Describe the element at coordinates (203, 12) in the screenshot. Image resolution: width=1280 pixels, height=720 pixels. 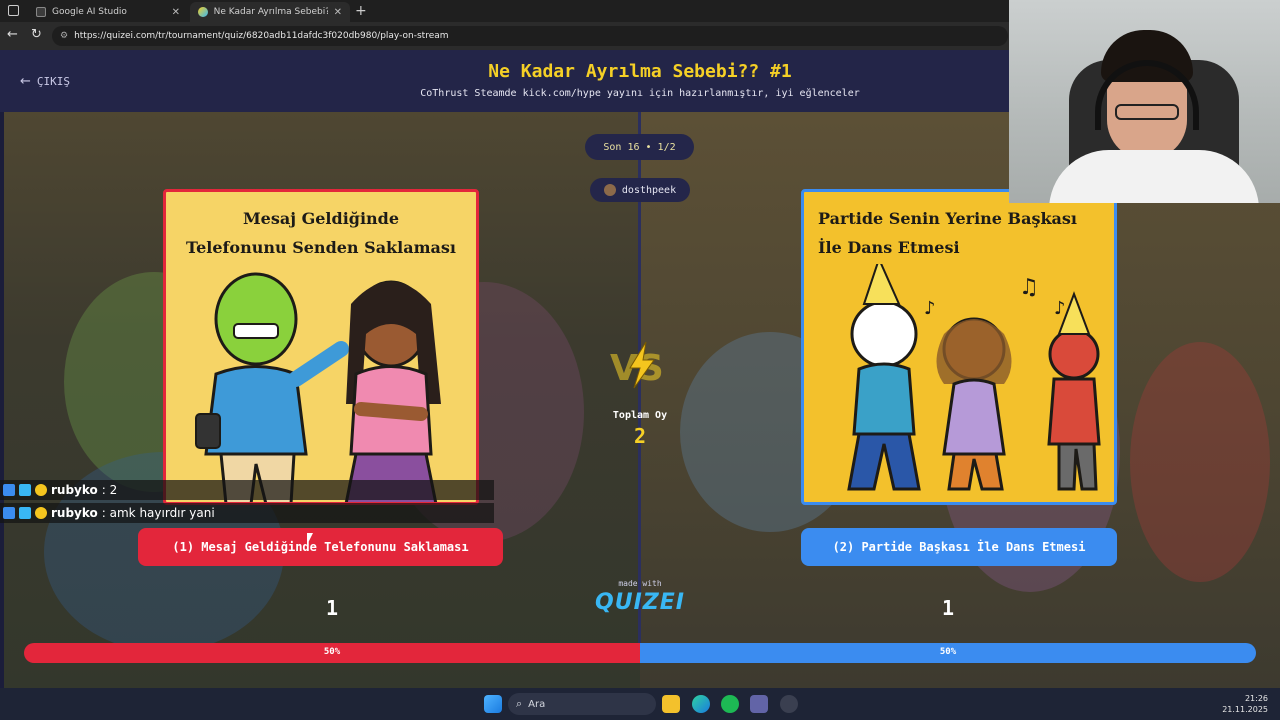
I see `quizei-favicon-icon` at that location.